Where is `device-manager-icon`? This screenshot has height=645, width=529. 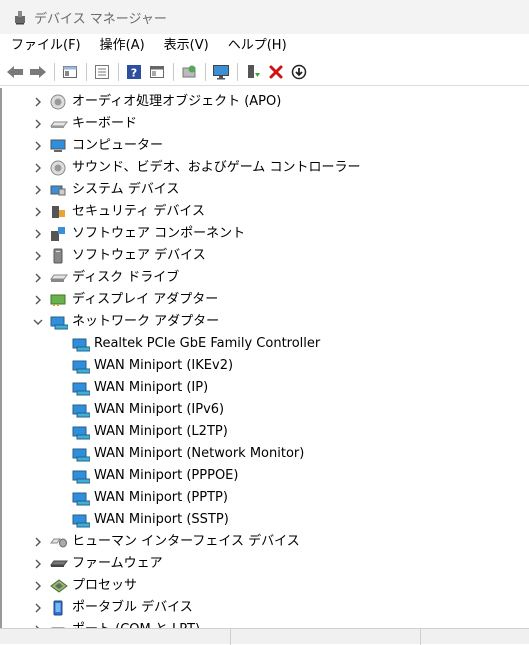 device-manager-icon is located at coordinates (20, 17).